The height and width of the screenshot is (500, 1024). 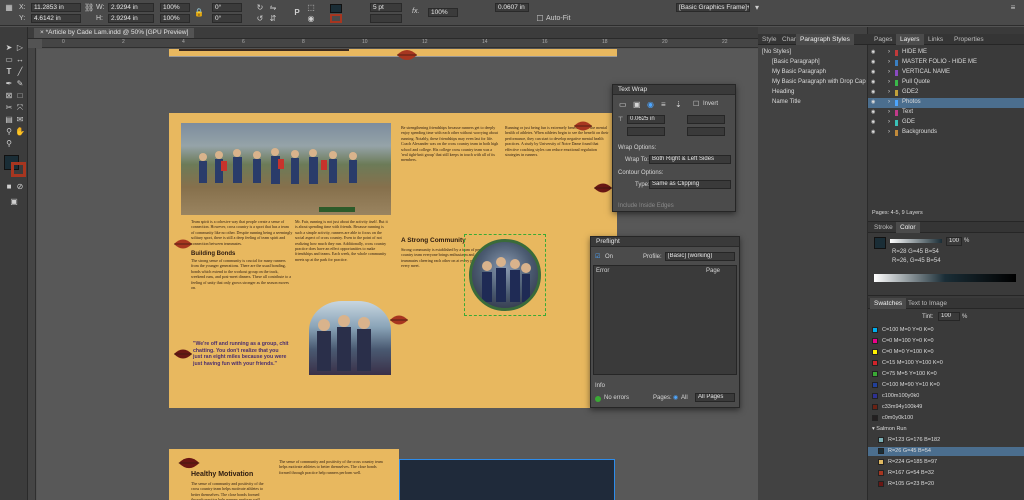 What do you see at coordinates (646, 119) in the screenshot?
I see `offset-top-field: 0.0625 in` at bounding box center [646, 119].